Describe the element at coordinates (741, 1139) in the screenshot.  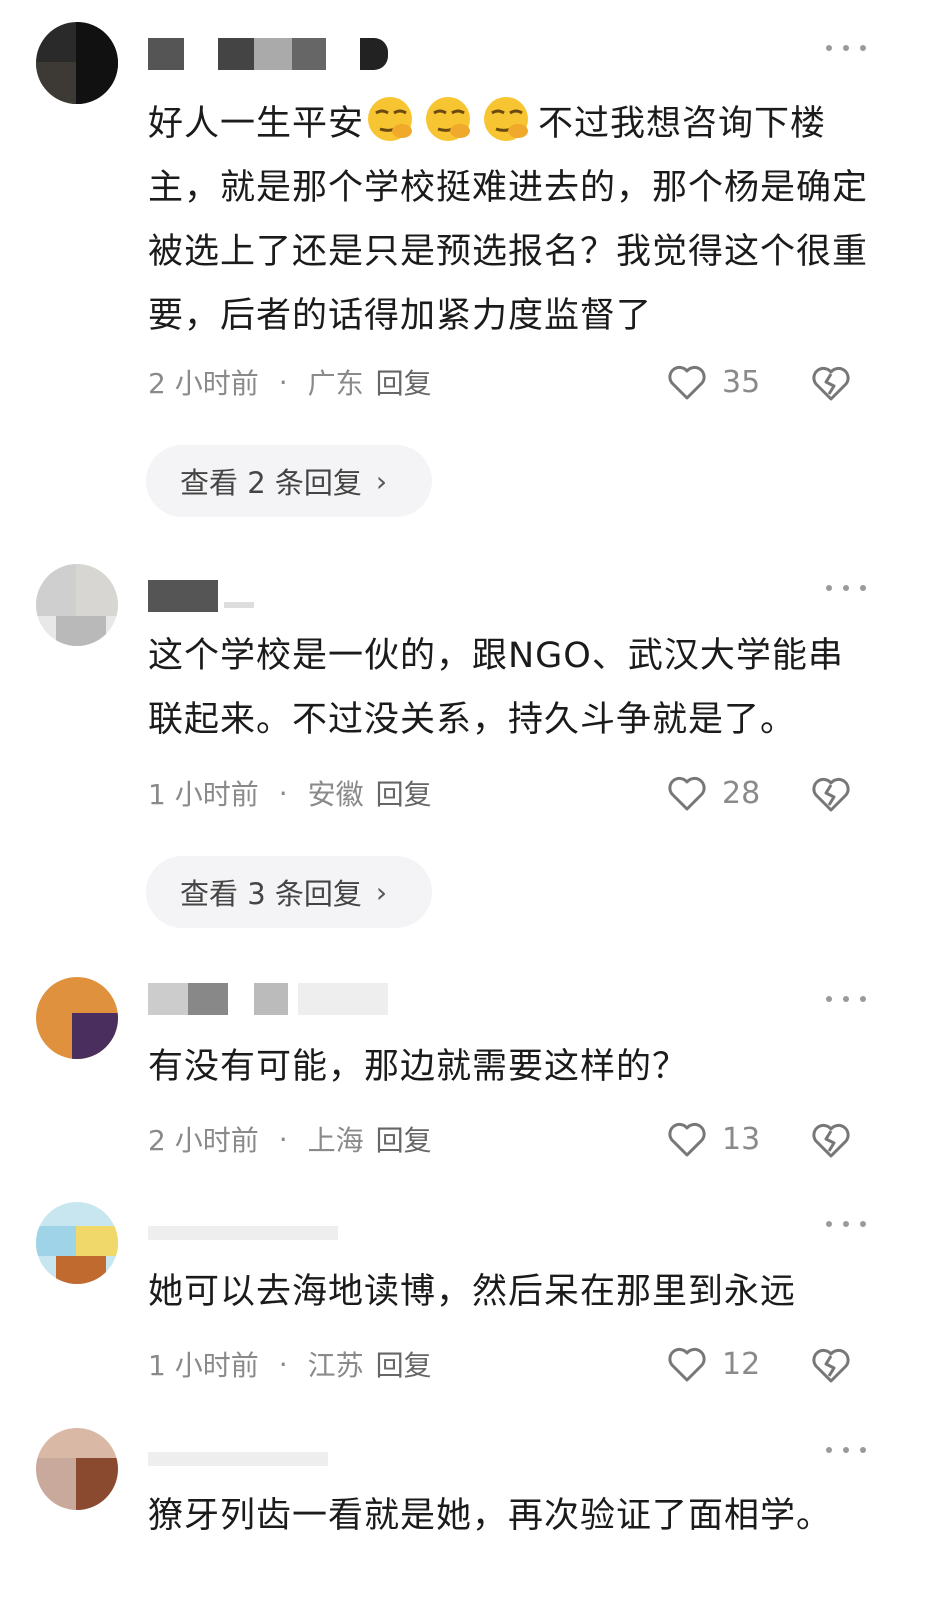
I see `like-count: 13` at that location.